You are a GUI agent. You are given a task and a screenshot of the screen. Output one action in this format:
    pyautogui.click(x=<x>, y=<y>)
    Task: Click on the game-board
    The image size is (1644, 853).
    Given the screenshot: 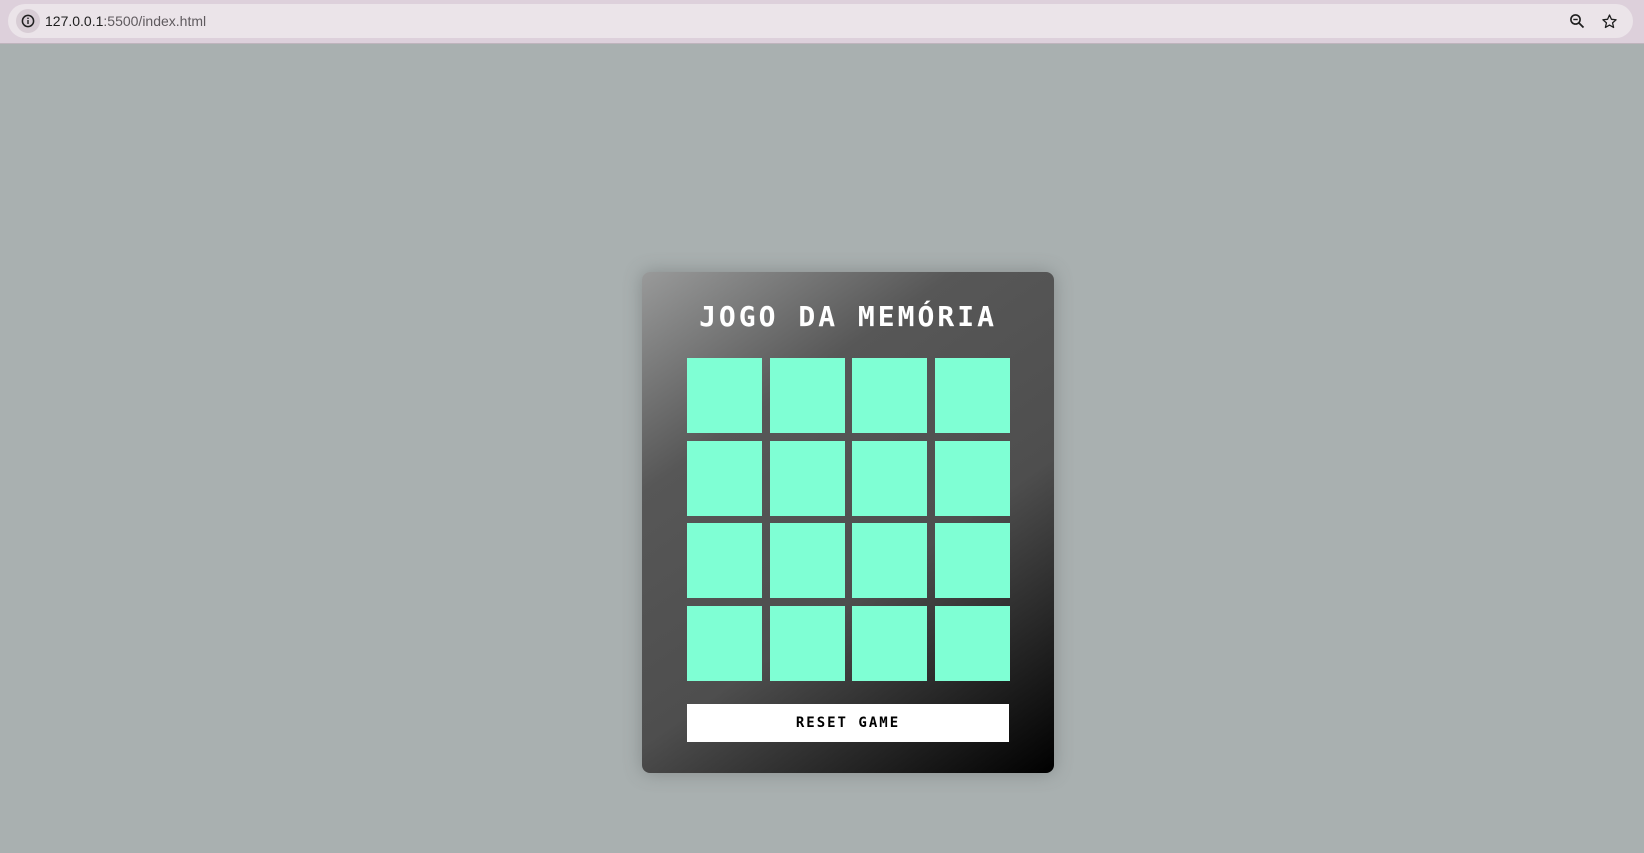 What is the action you would take?
    pyautogui.click(x=848, y=519)
    